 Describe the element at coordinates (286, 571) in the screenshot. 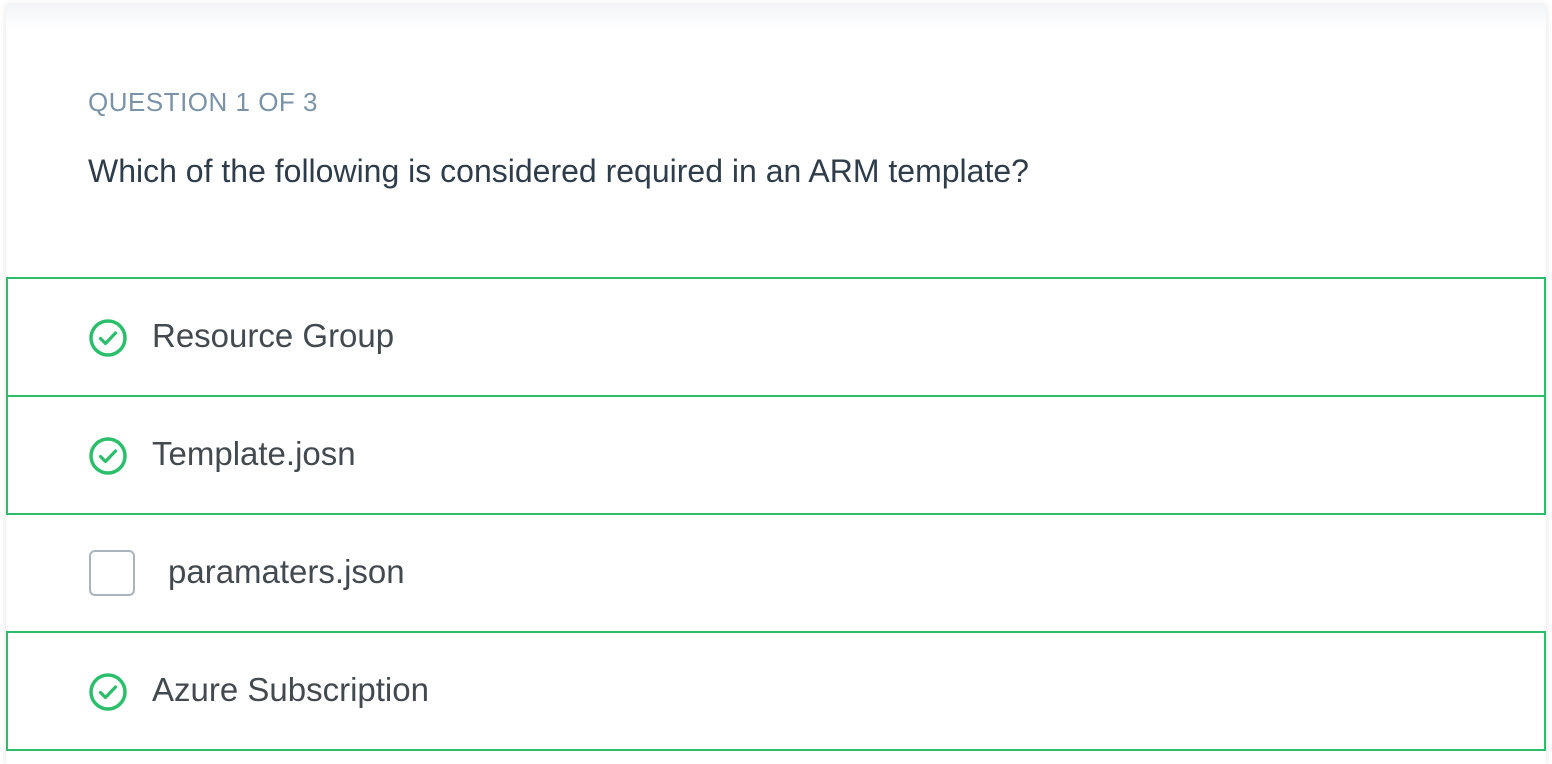

I see `option-label: paramaters.json` at that location.